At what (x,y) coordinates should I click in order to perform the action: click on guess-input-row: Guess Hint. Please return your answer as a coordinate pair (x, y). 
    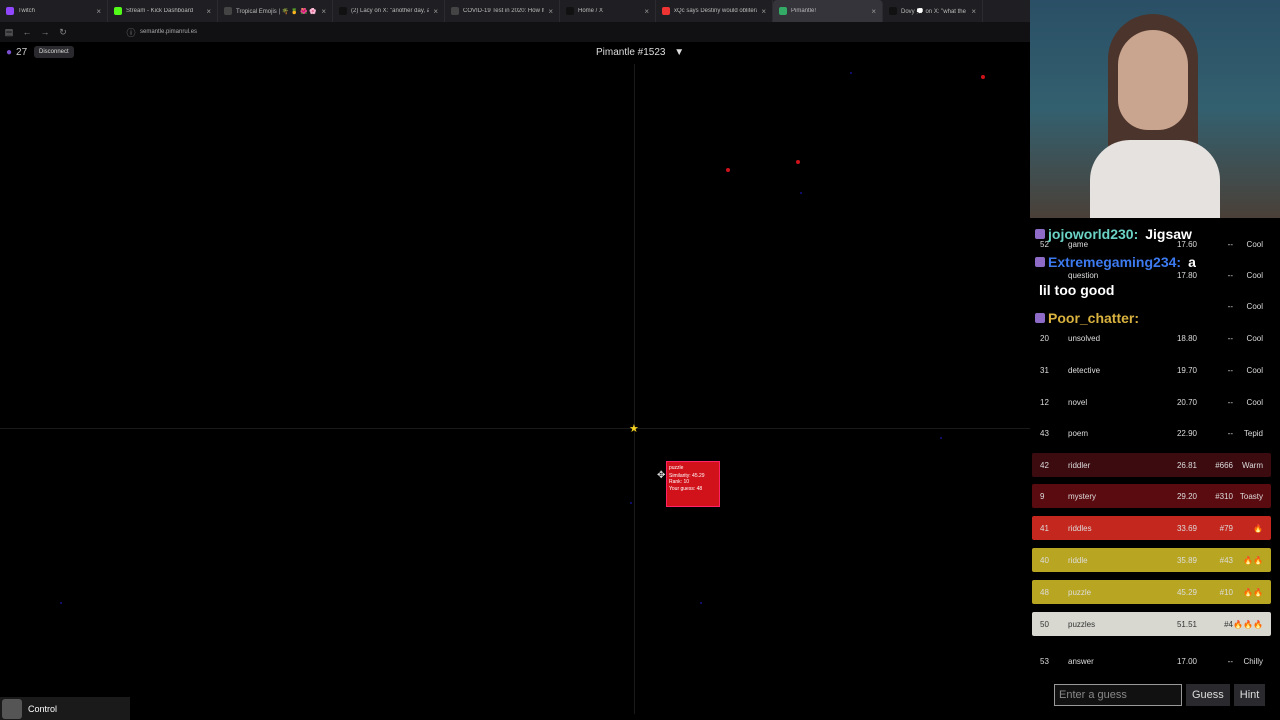
    Looking at the image, I should click on (1164, 696).